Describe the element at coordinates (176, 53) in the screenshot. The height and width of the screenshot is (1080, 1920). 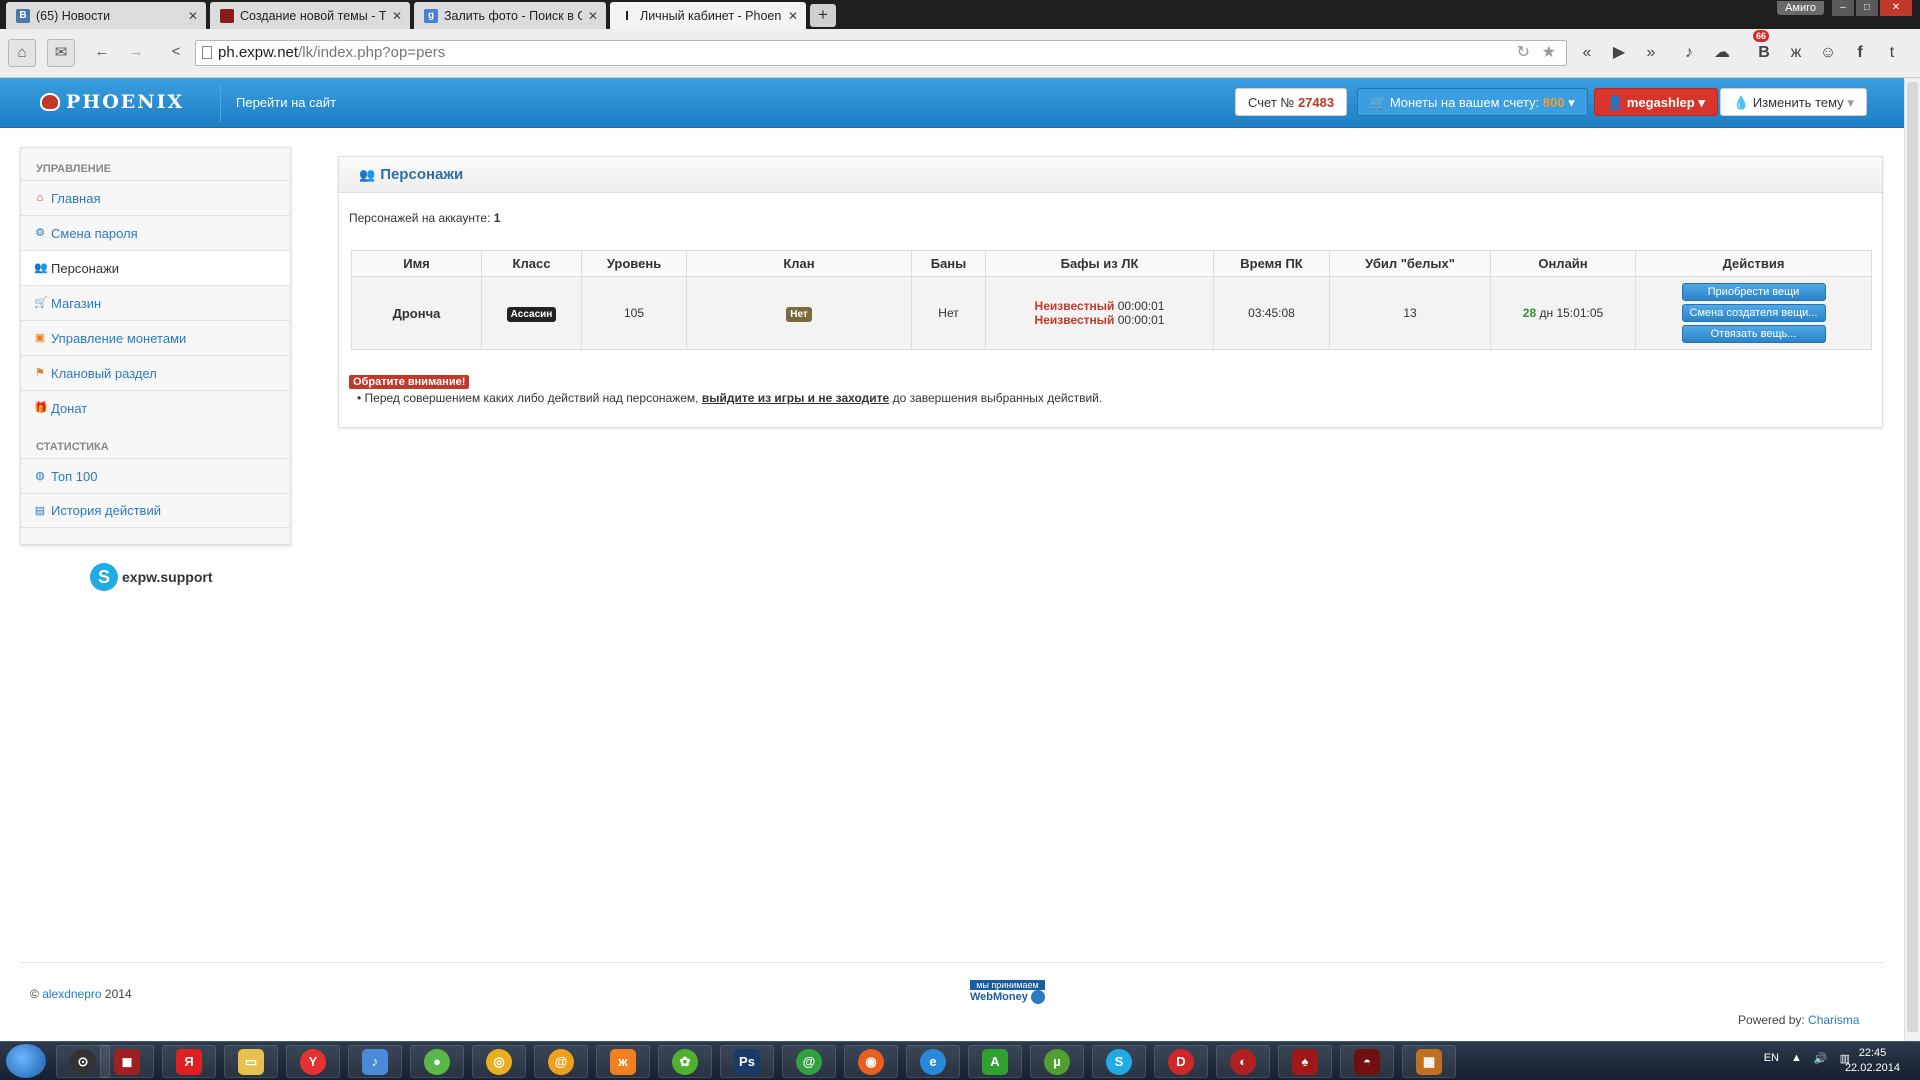
I see `share-icon: <` at that location.